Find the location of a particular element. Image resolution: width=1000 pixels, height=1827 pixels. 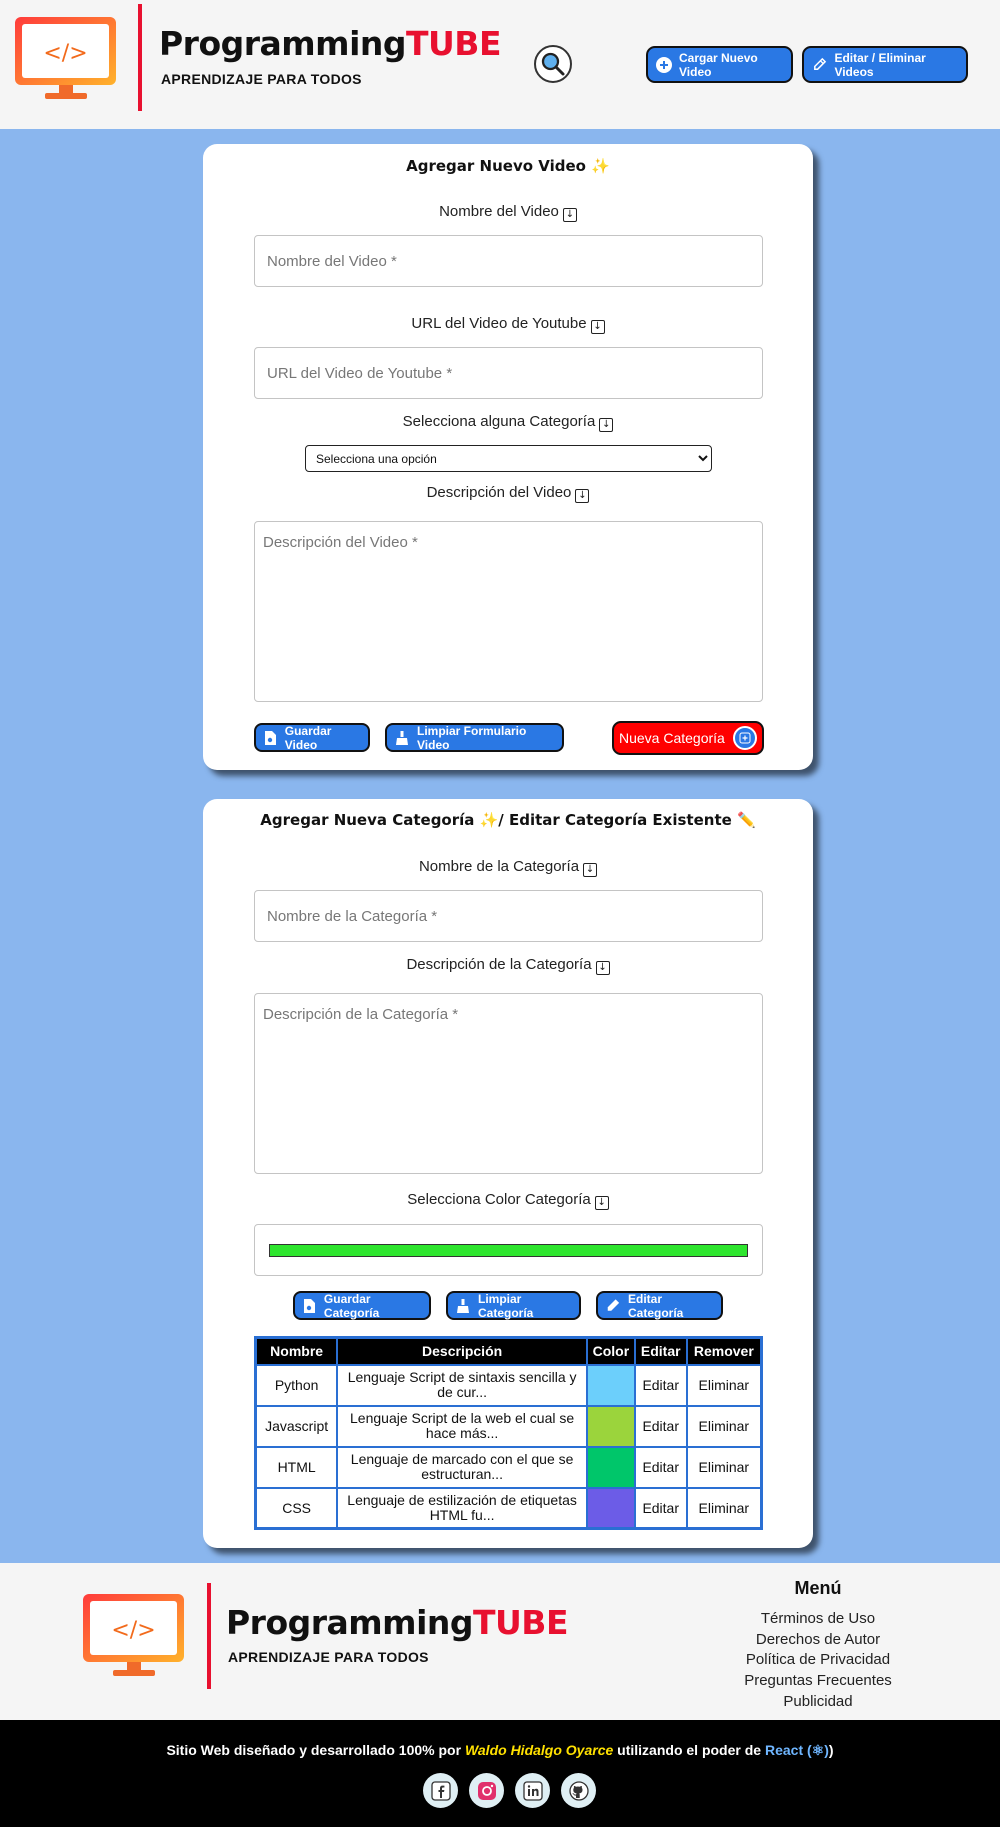

credits-middle: utilizando el poder de is located at coordinates (689, 1750).